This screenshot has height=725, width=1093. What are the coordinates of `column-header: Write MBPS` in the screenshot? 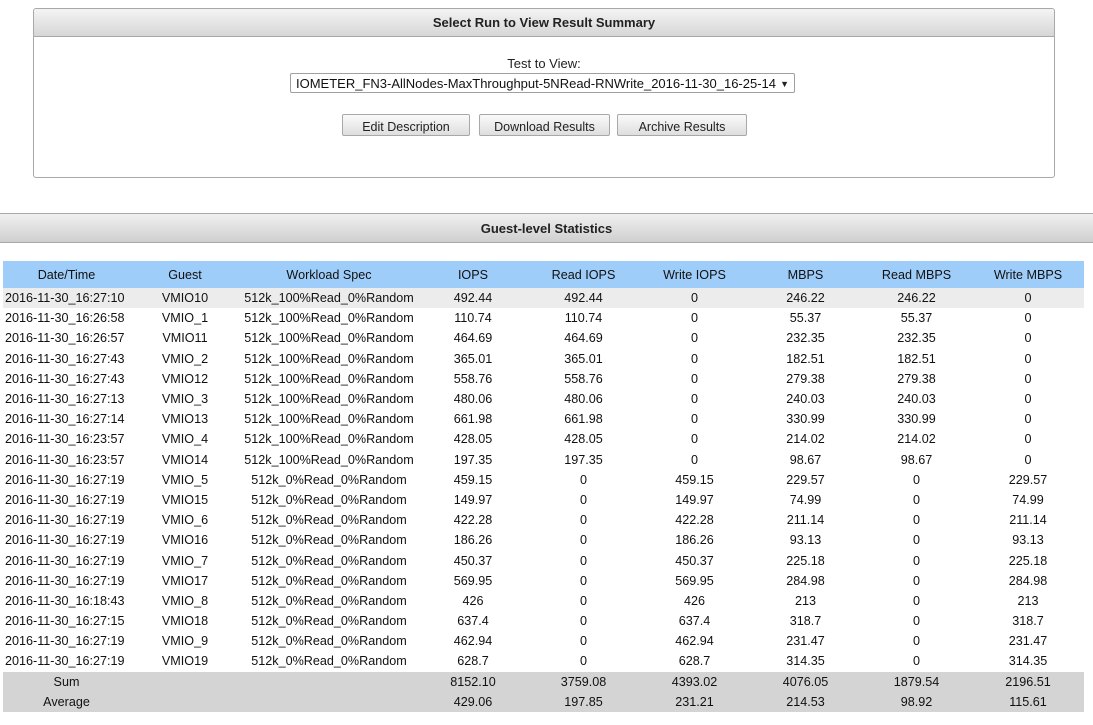 It's located at (1028, 274).